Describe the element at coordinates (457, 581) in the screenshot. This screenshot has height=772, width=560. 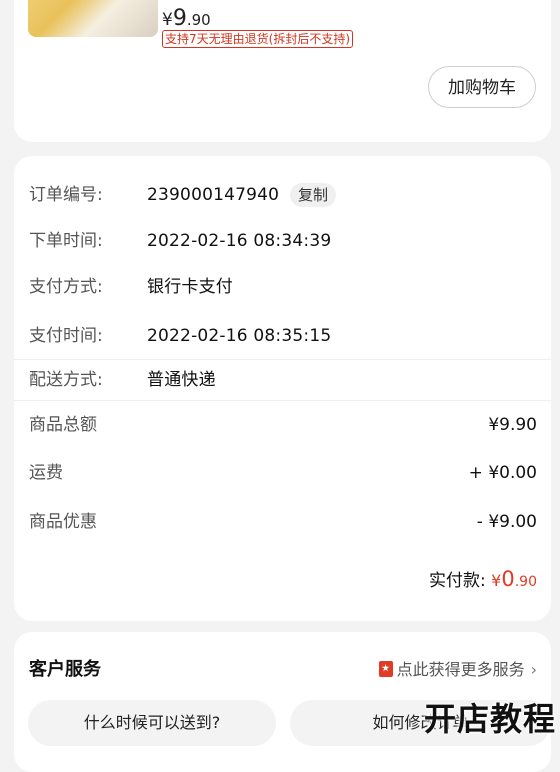
I see `amount-paid-label: 实付款:` at that location.